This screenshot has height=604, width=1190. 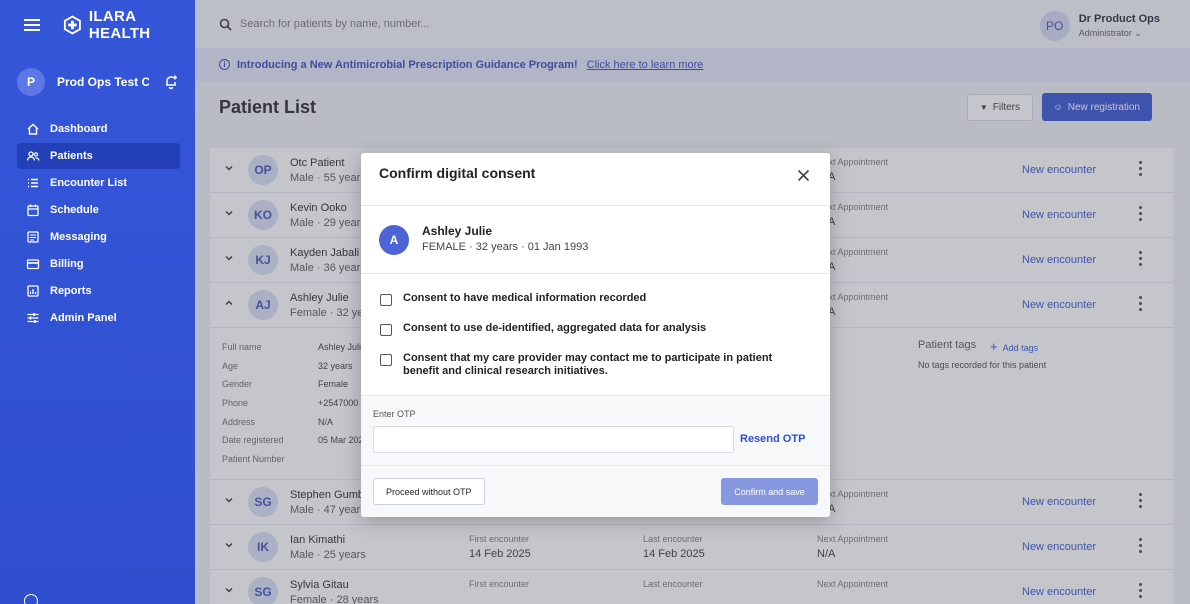 What do you see at coordinates (71, 156) in the screenshot?
I see `sidebar-item-label: Patients` at bounding box center [71, 156].